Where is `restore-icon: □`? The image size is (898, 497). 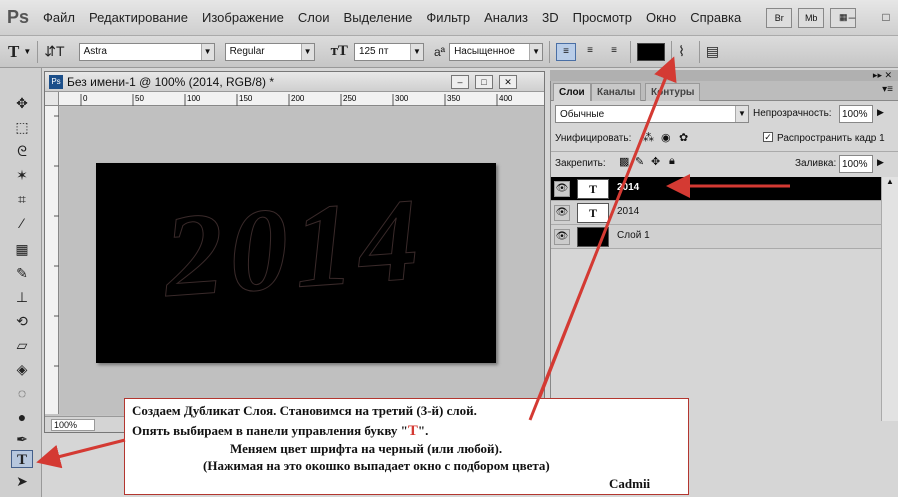
restore-icon: □ is located at coordinates (886, 17).